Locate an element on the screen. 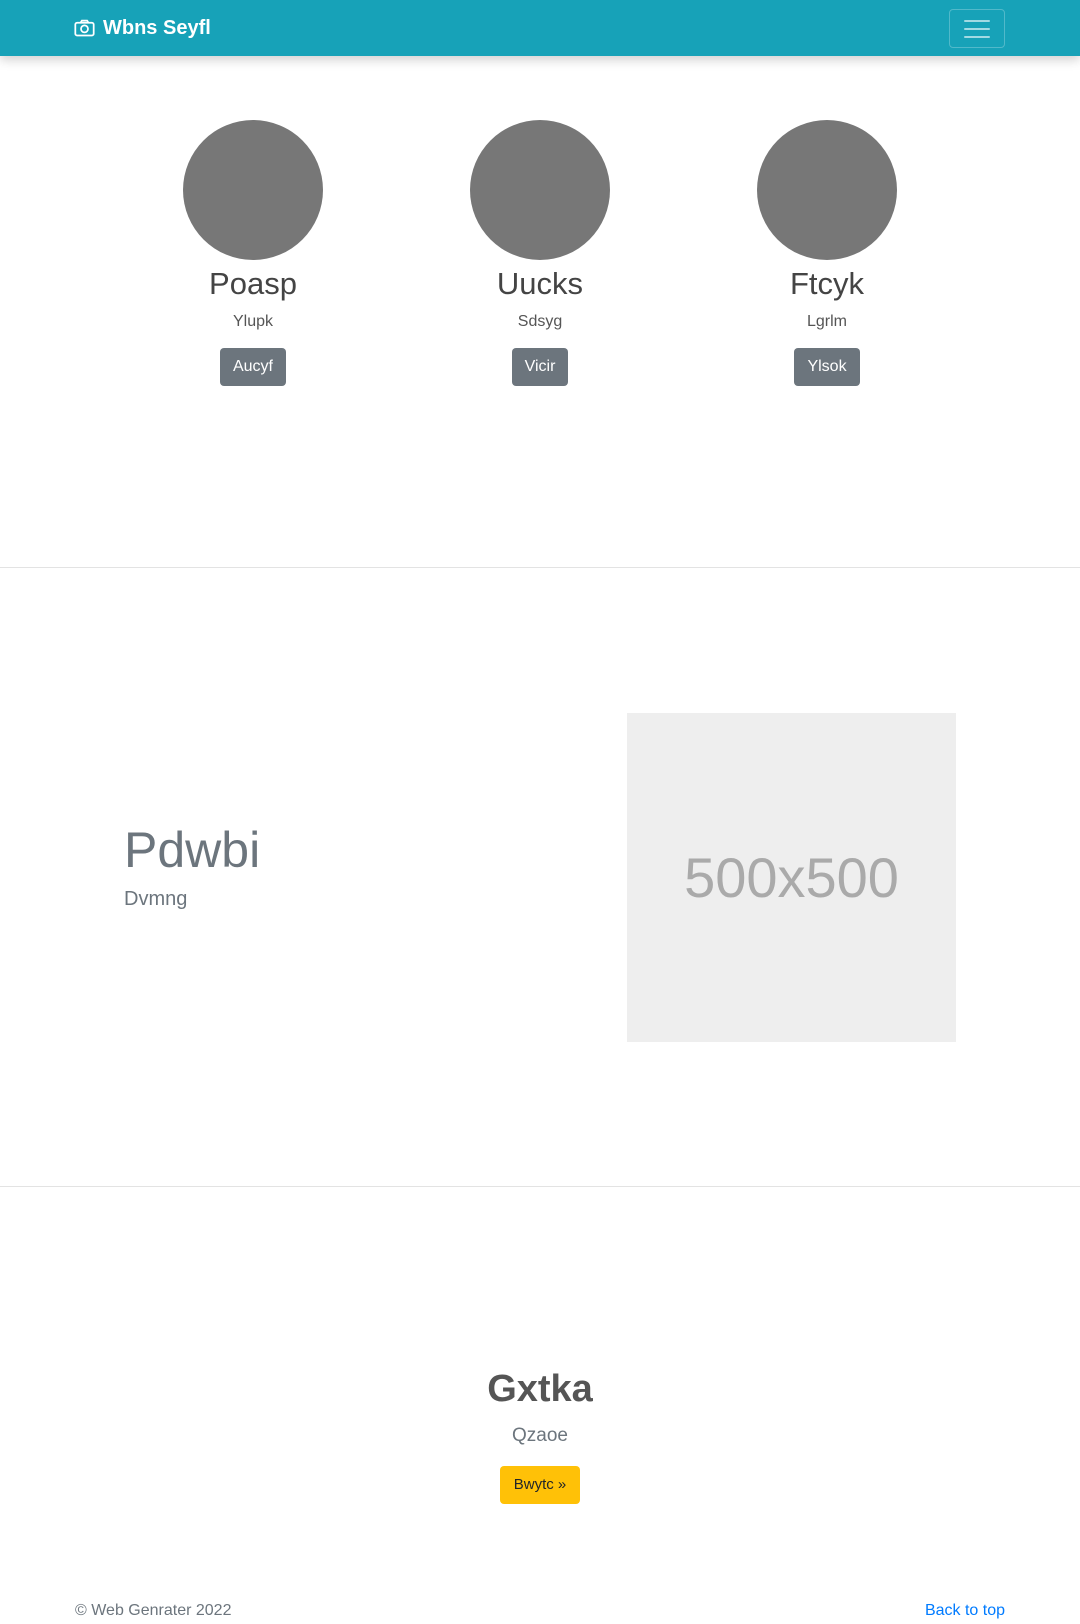 This screenshot has height=1624, width=1080. cta-button: Bwytc » is located at coordinates (540, 1485).